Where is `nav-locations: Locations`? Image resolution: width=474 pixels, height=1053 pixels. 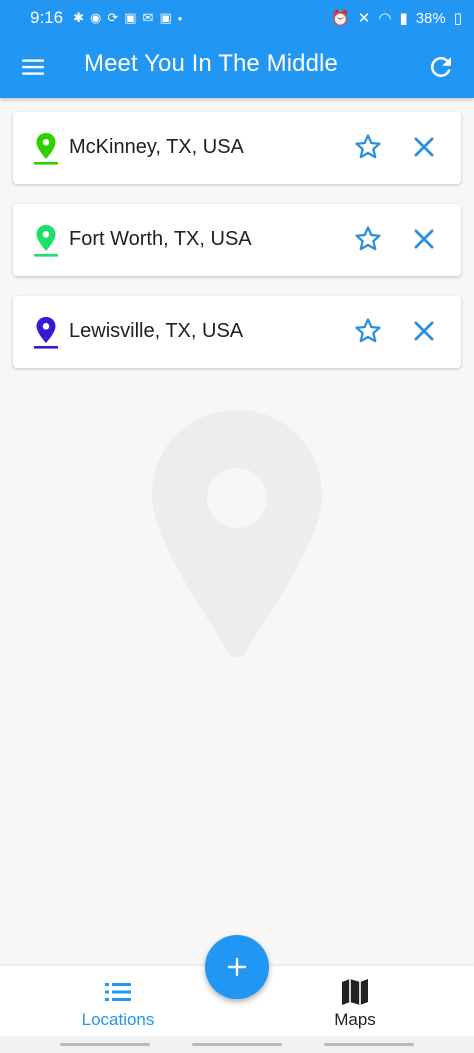 nav-locations: Locations is located at coordinates (118, 1001).